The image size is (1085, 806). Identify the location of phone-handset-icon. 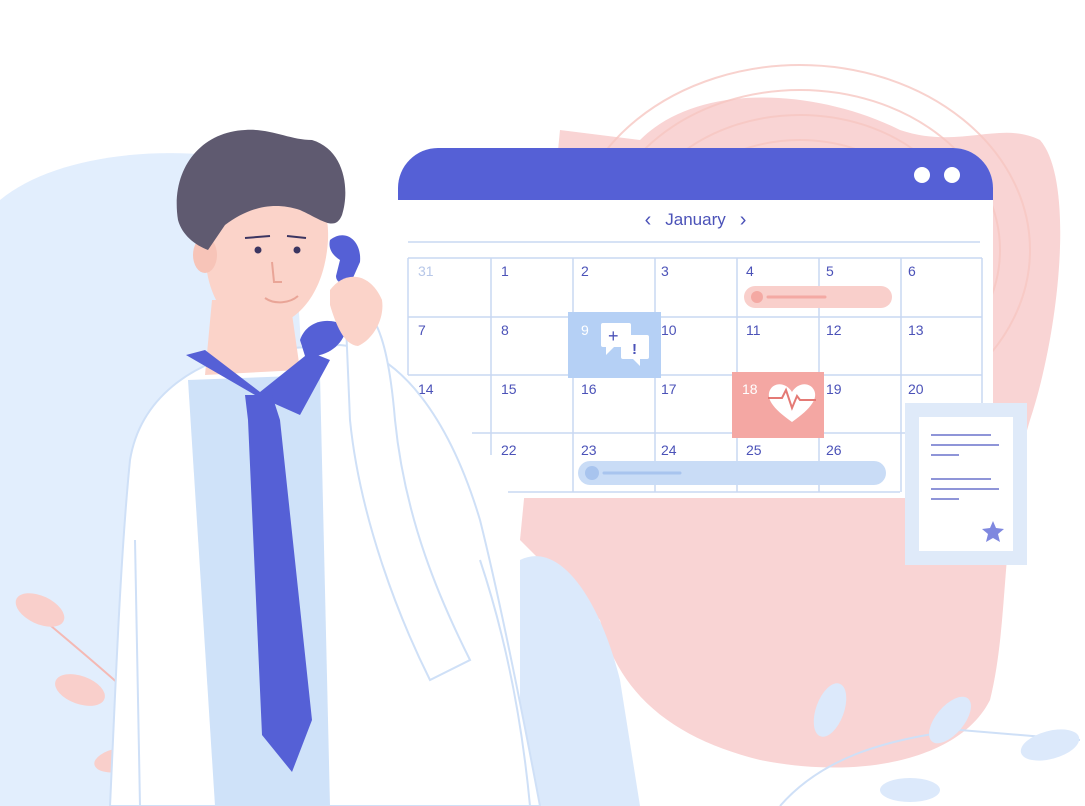
(345, 259).